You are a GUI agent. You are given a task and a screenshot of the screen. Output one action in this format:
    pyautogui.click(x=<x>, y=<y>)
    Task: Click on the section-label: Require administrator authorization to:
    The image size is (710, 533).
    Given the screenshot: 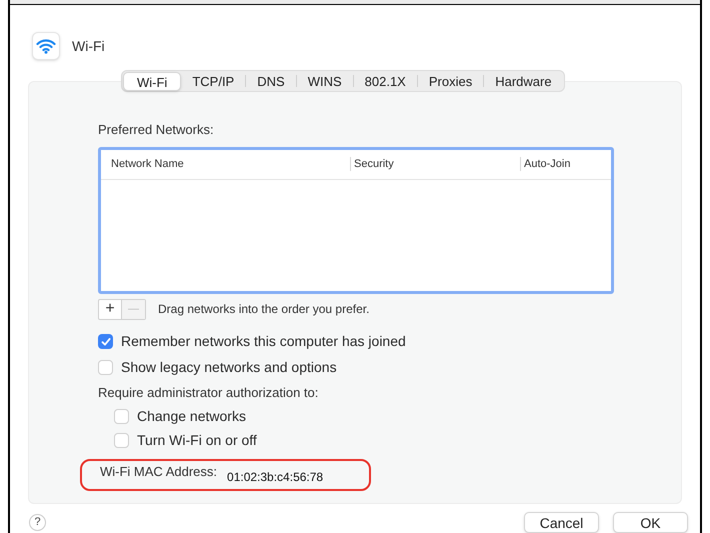 What is the action you would take?
    pyautogui.click(x=209, y=393)
    